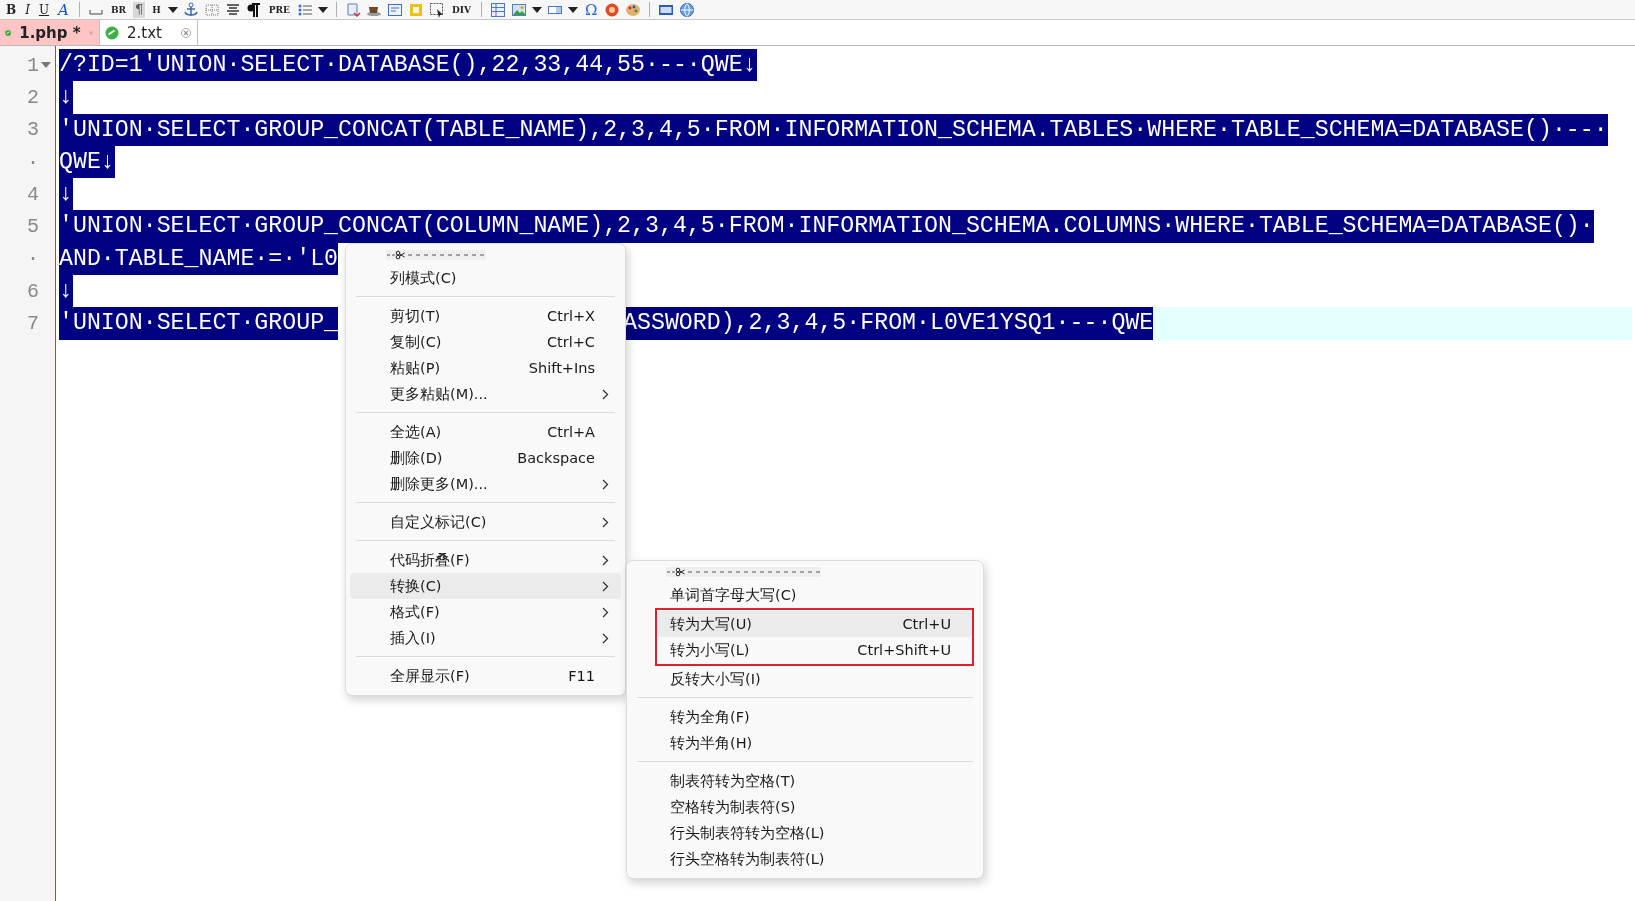  What do you see at coordinates (33, 130) in the screenshot?
I see `line-number: 3` at bounding box center [33, 130].